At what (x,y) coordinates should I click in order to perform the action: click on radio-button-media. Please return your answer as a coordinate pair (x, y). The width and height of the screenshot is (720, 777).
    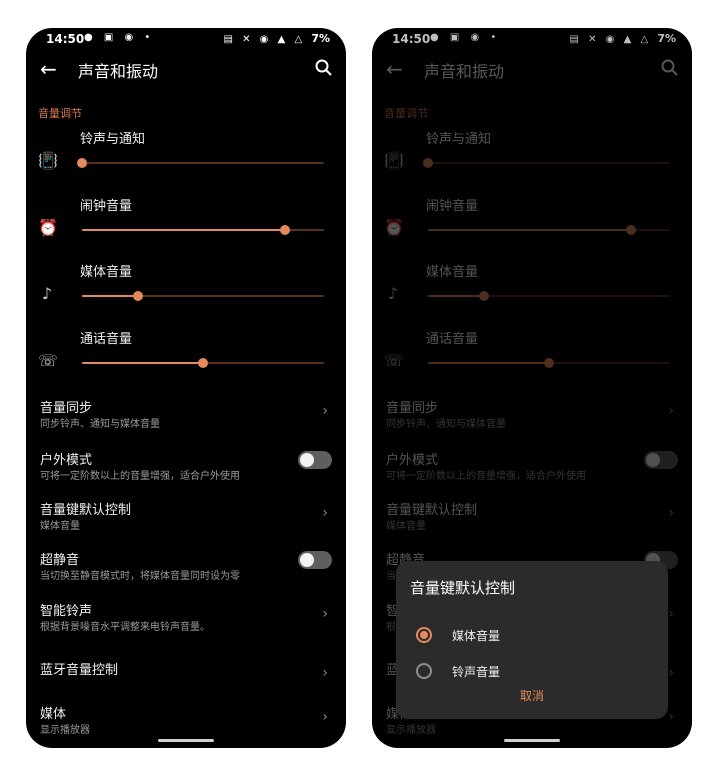
    Looking at the image, I should click on (424, 635).